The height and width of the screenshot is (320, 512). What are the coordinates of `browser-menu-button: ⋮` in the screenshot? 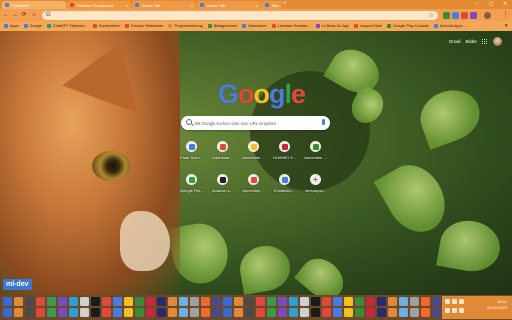 It's located at (505, 14).